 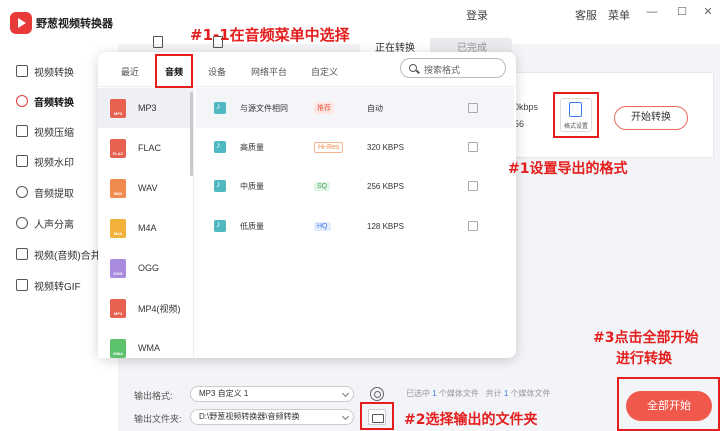 What do you see at coordinates (651, 118) in the screenshot?
I see `start-convert-button: 开始转换` at bounding box center [651, 118].